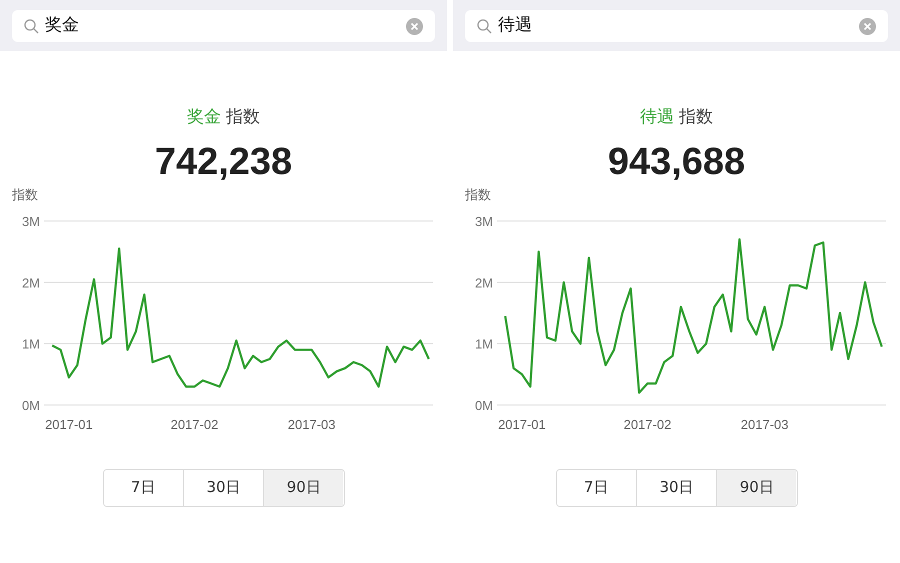 The width and height of the screenshot is (900, 563). What do you see at coordinates (223, 161) in the screenshot?
I see `index-value: 742,238` at bounding box center [223, 161].